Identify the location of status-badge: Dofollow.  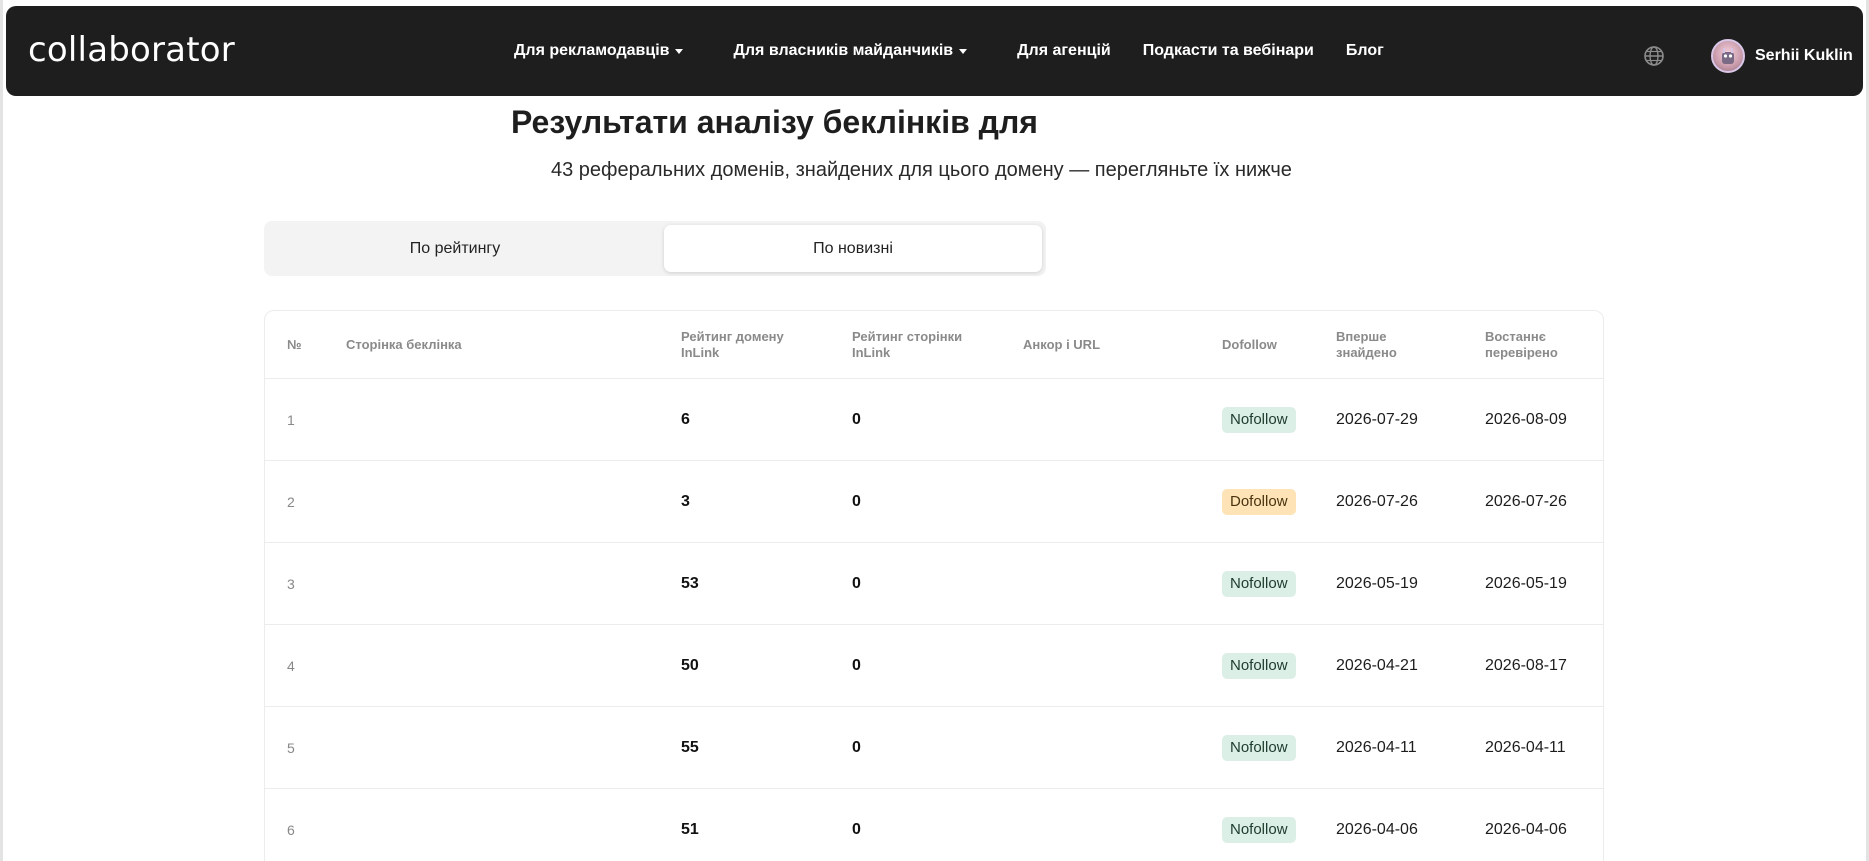
(1259, 502).